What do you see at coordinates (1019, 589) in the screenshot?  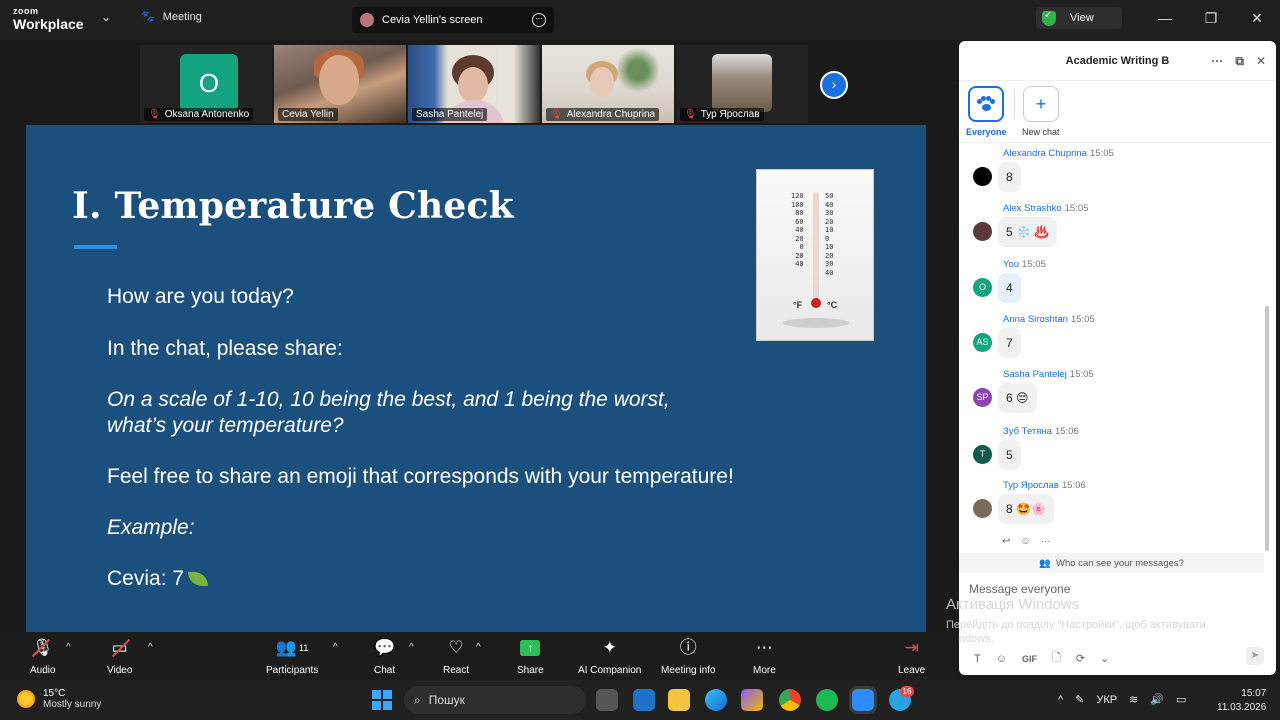 I see `message-input: Message everyone` at bounding box center [1019, 589].